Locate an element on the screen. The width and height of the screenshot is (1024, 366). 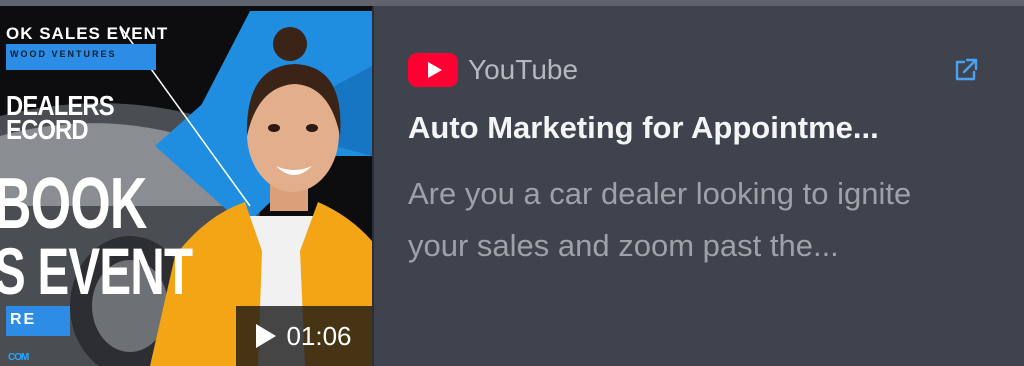
source-name: YouTube is located at coordinates (523, 69).